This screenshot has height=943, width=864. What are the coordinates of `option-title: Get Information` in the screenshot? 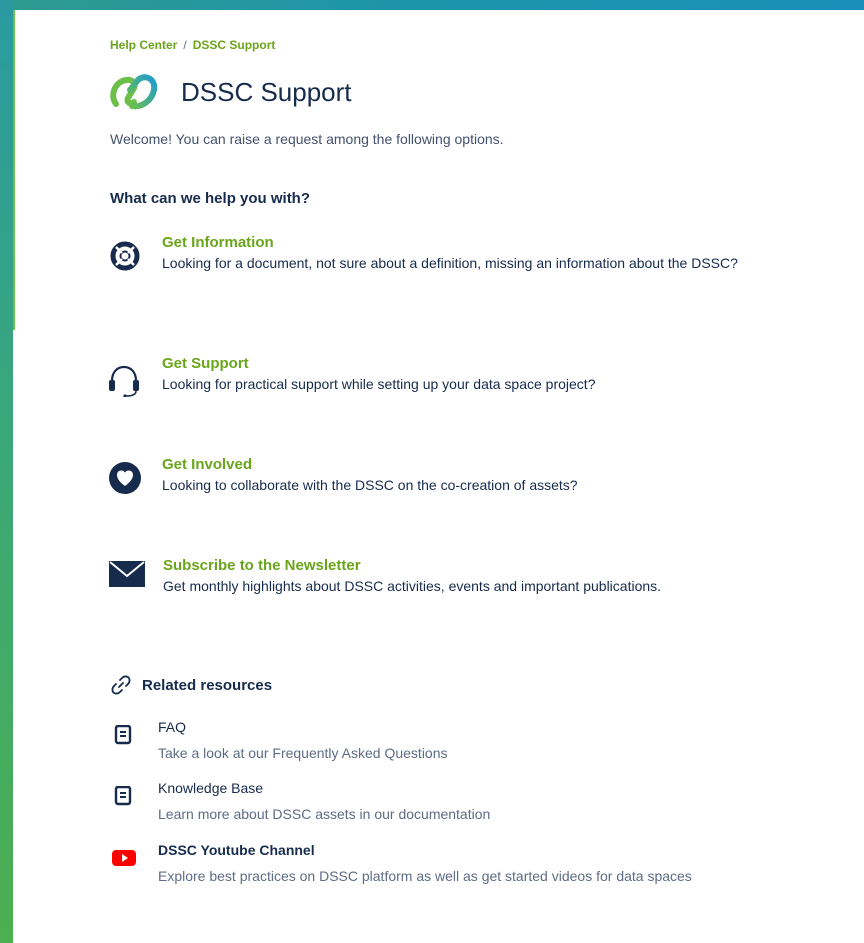 It's located at (218, 242).